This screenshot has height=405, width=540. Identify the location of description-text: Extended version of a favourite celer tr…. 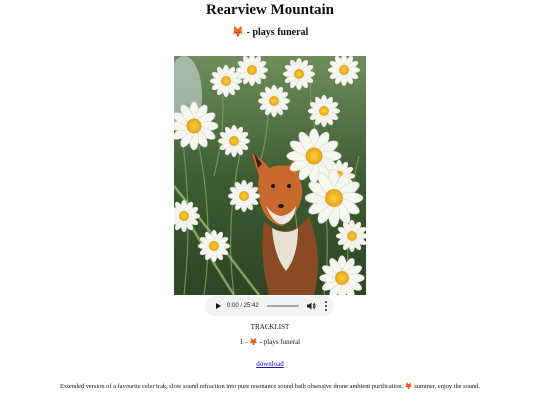
(232, 386).